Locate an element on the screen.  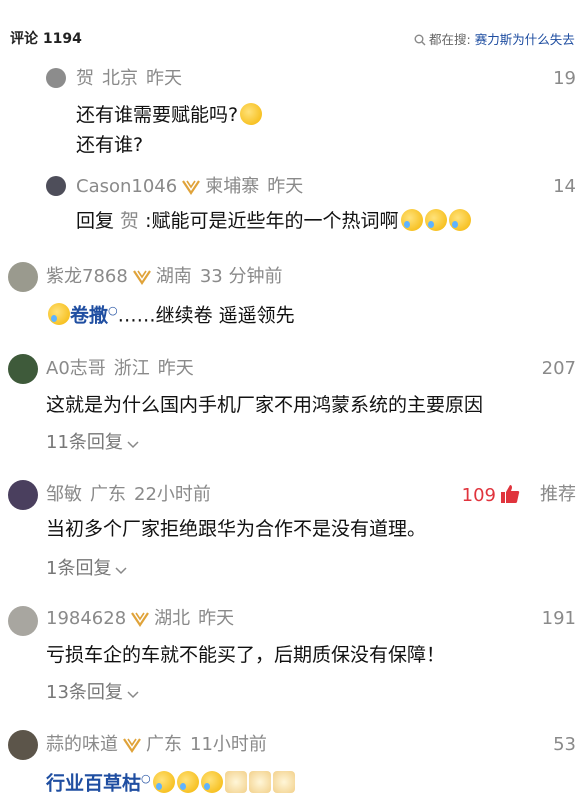
comment-line: 还有谁需要赋能吗? is located at coordinates (157, 115).